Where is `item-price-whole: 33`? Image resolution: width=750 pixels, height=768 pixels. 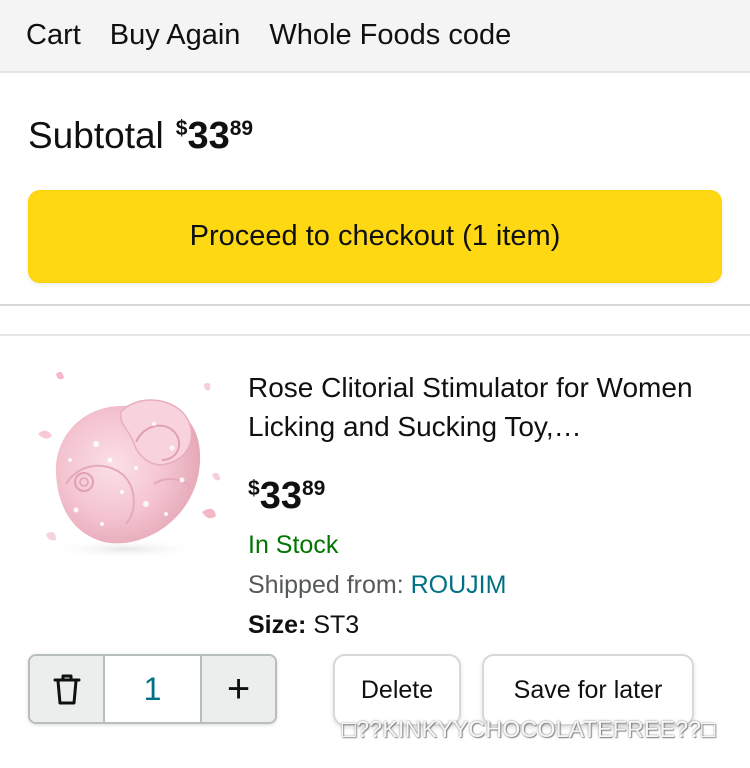 item-price-whole: 33 is located at coordinates (280, 496).